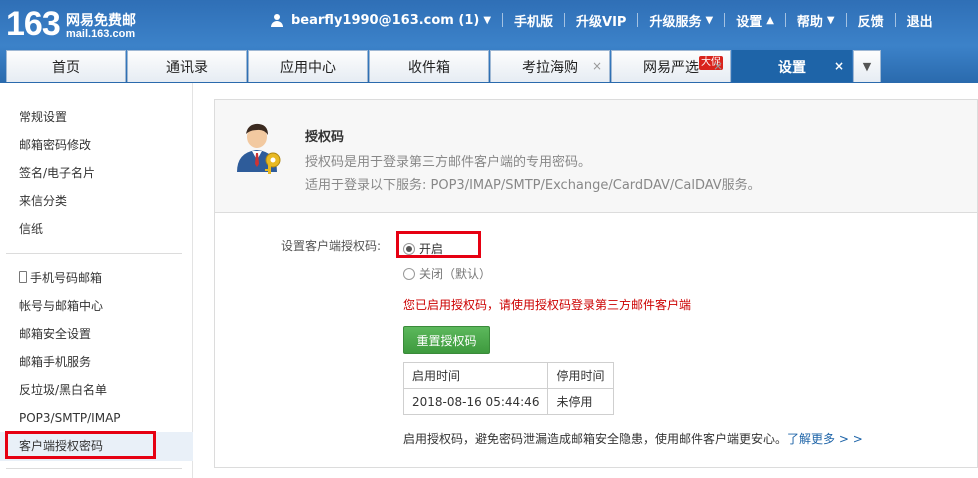 This screenshot has height=478, width=978. What do you see at coordinates (70, 418) in the screenshot?
I see `sidebar-item-pop3: POP3/SMTP/IMAP` at bounding box center [70, 418].